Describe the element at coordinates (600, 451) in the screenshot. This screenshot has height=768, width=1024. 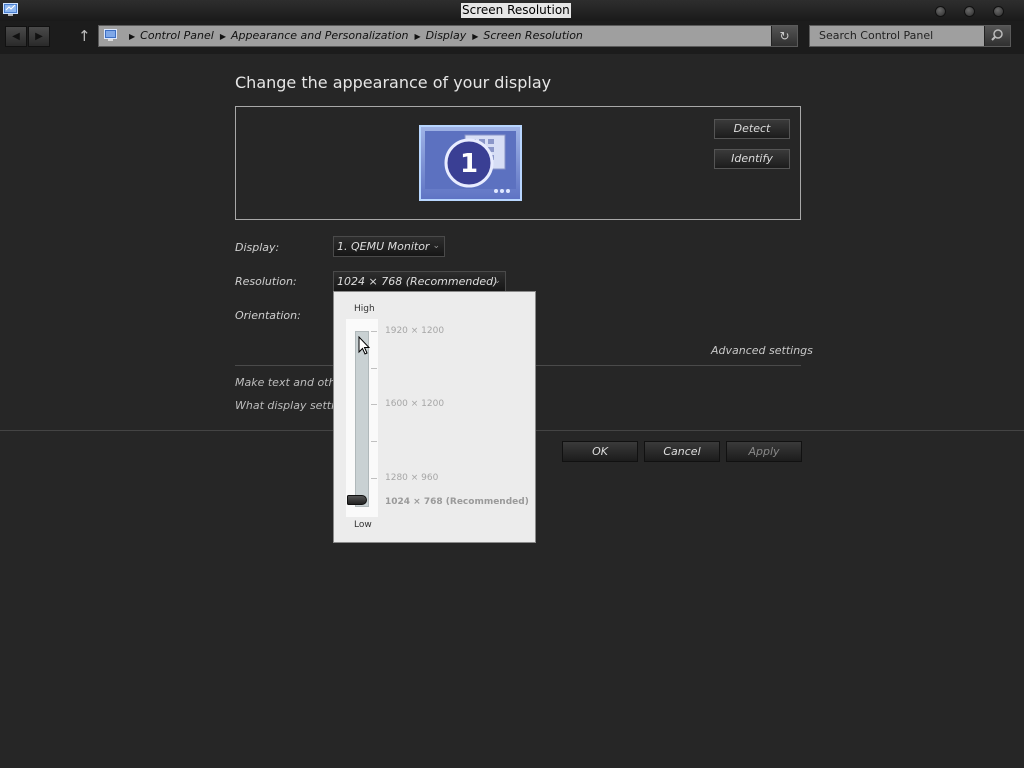
I see `ok-button: OK` at that location.